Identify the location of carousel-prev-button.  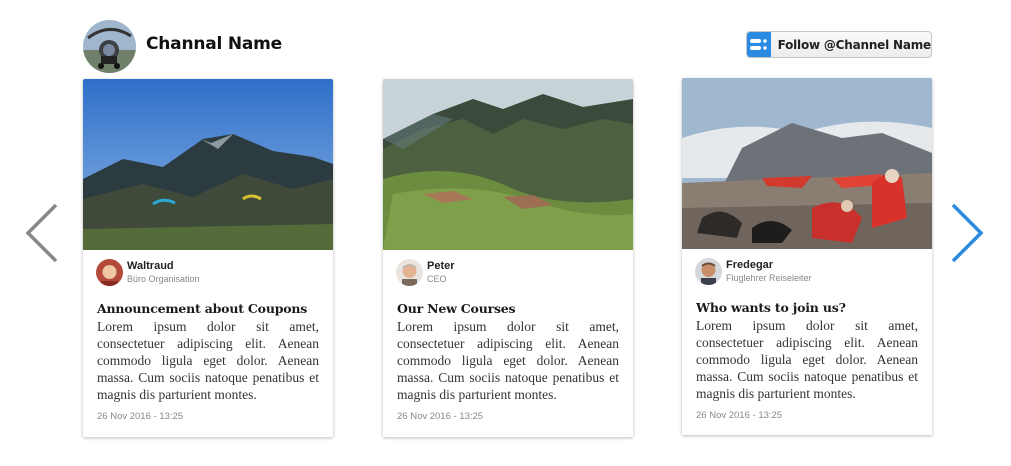
(42, 233).